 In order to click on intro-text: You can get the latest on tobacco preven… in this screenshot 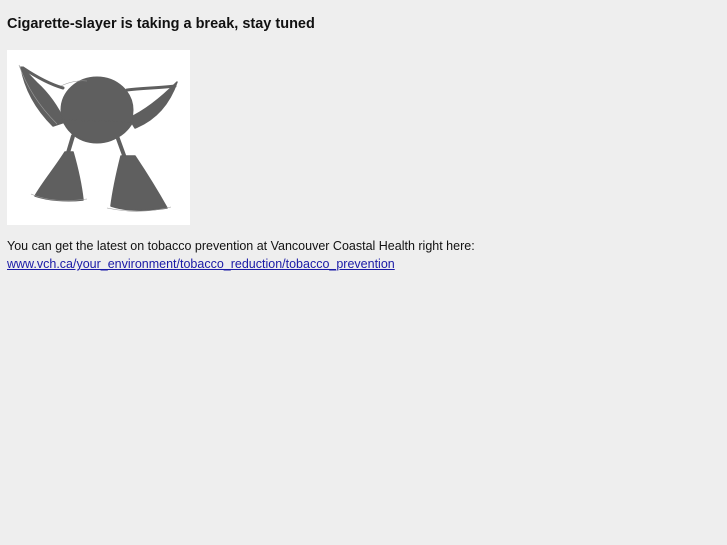, I will do `click(241, 246)`.